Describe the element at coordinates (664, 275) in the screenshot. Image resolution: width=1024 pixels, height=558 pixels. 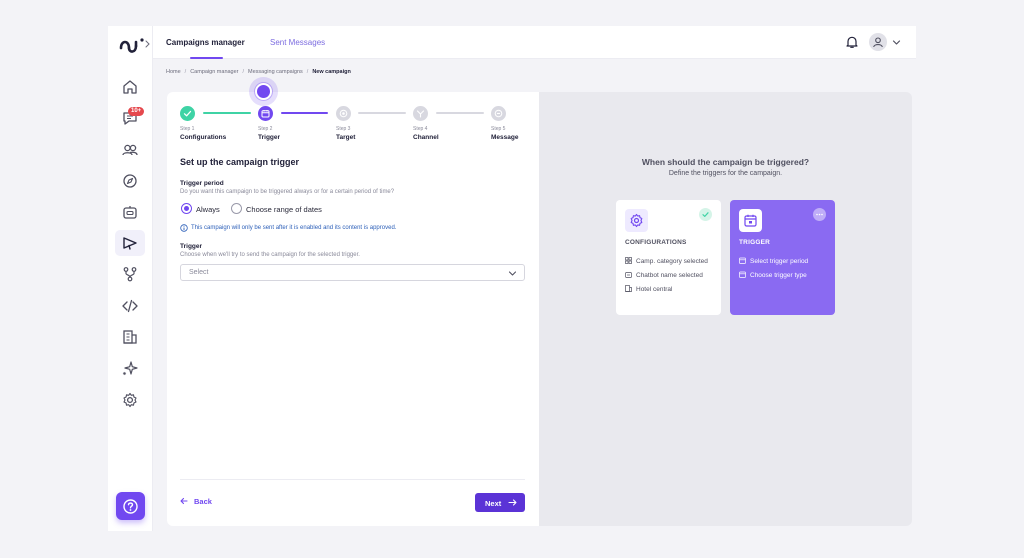
I see `config-item-chatbot: Chatbot name selected` at that location.